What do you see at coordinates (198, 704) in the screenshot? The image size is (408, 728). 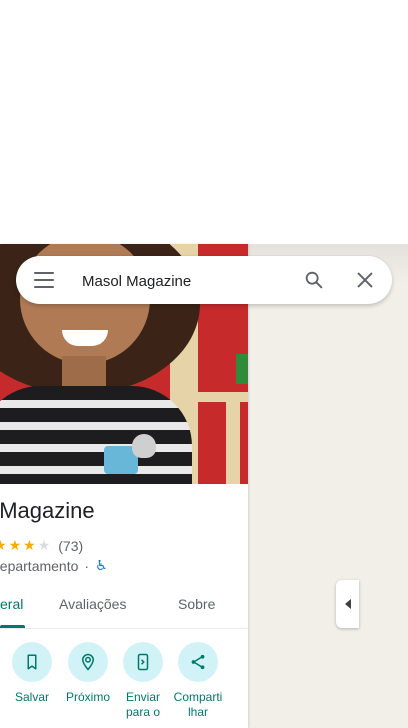 I see `share-label: Comparti lhar` at bounding box center [198, 704].